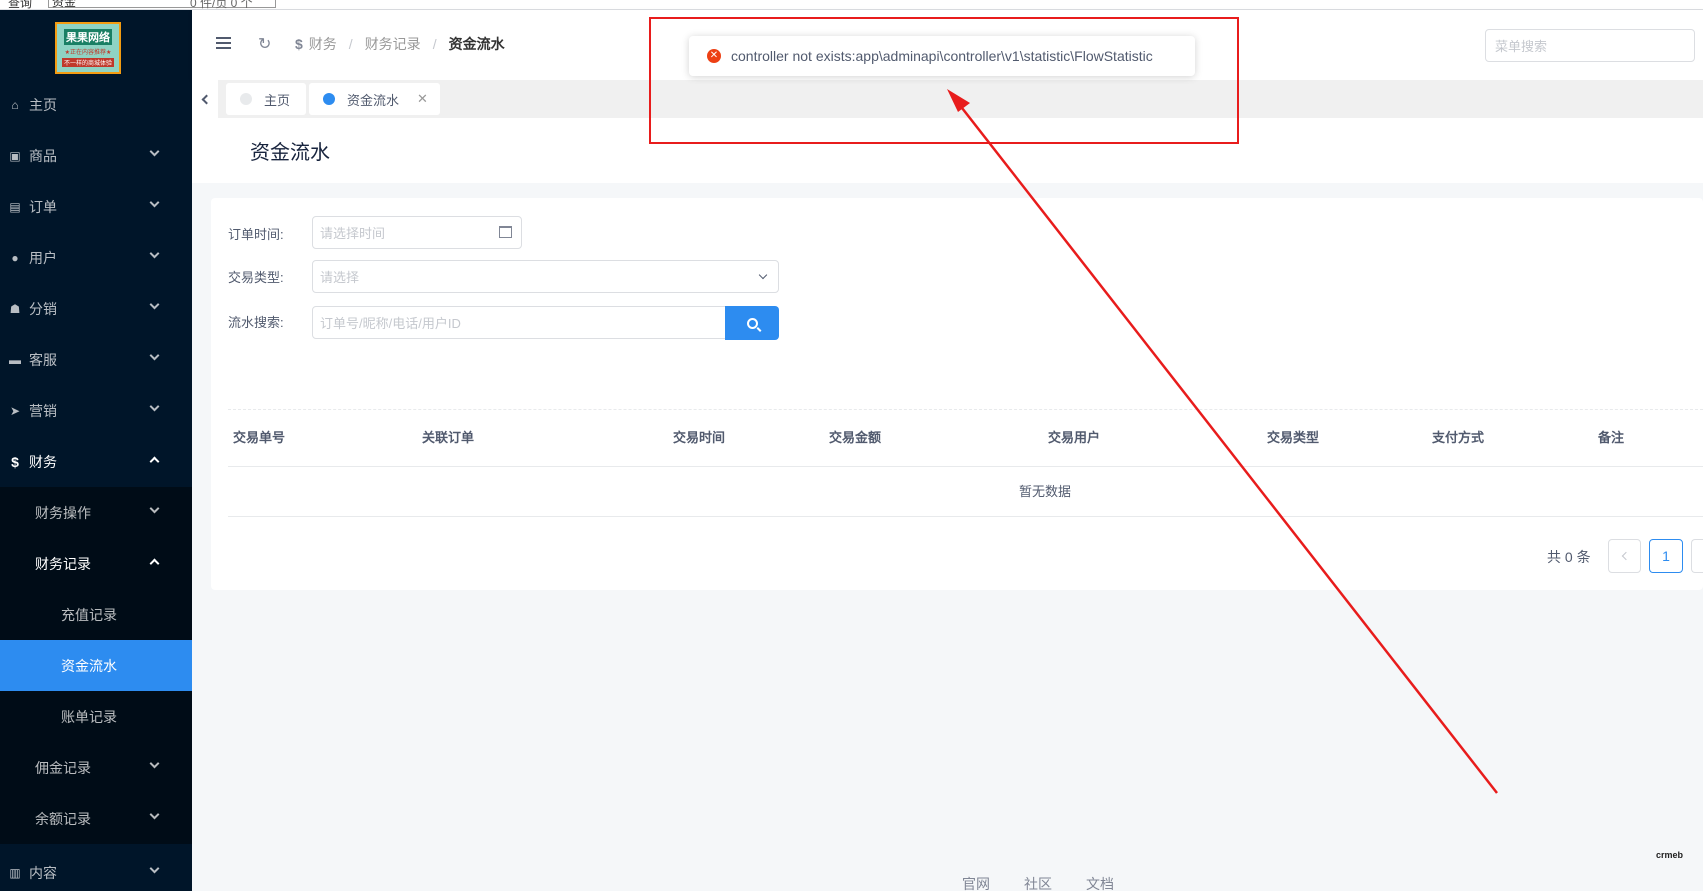 This screenshot has width=1703, height=891. What do you see at coordinates (43, 461) in the screenshot?
I see `sidebar-item-label: 财务` at bounding box center [43, 461].